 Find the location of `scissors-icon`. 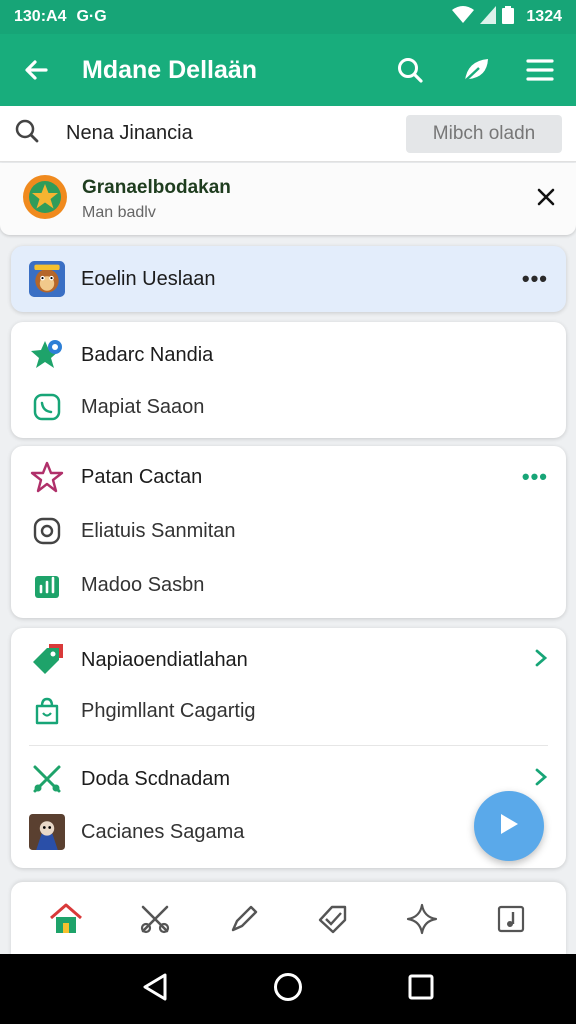

scissors-icon is located at coordinates (47, 779).